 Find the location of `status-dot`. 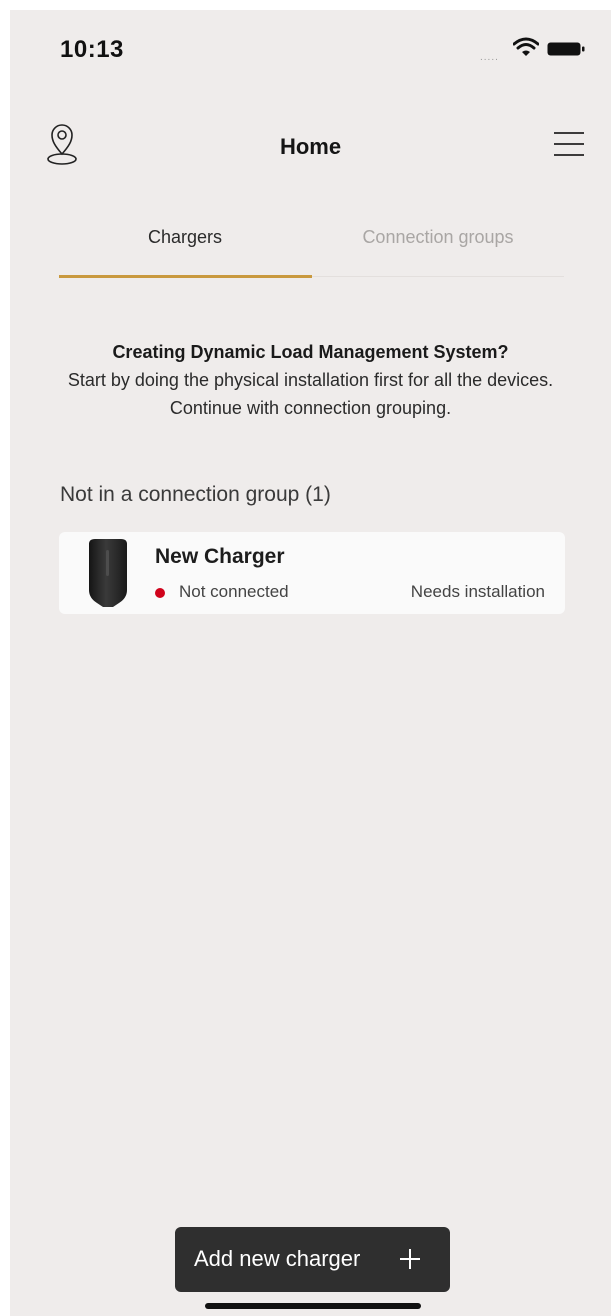

status-dot is located at coordinates (160, 593).